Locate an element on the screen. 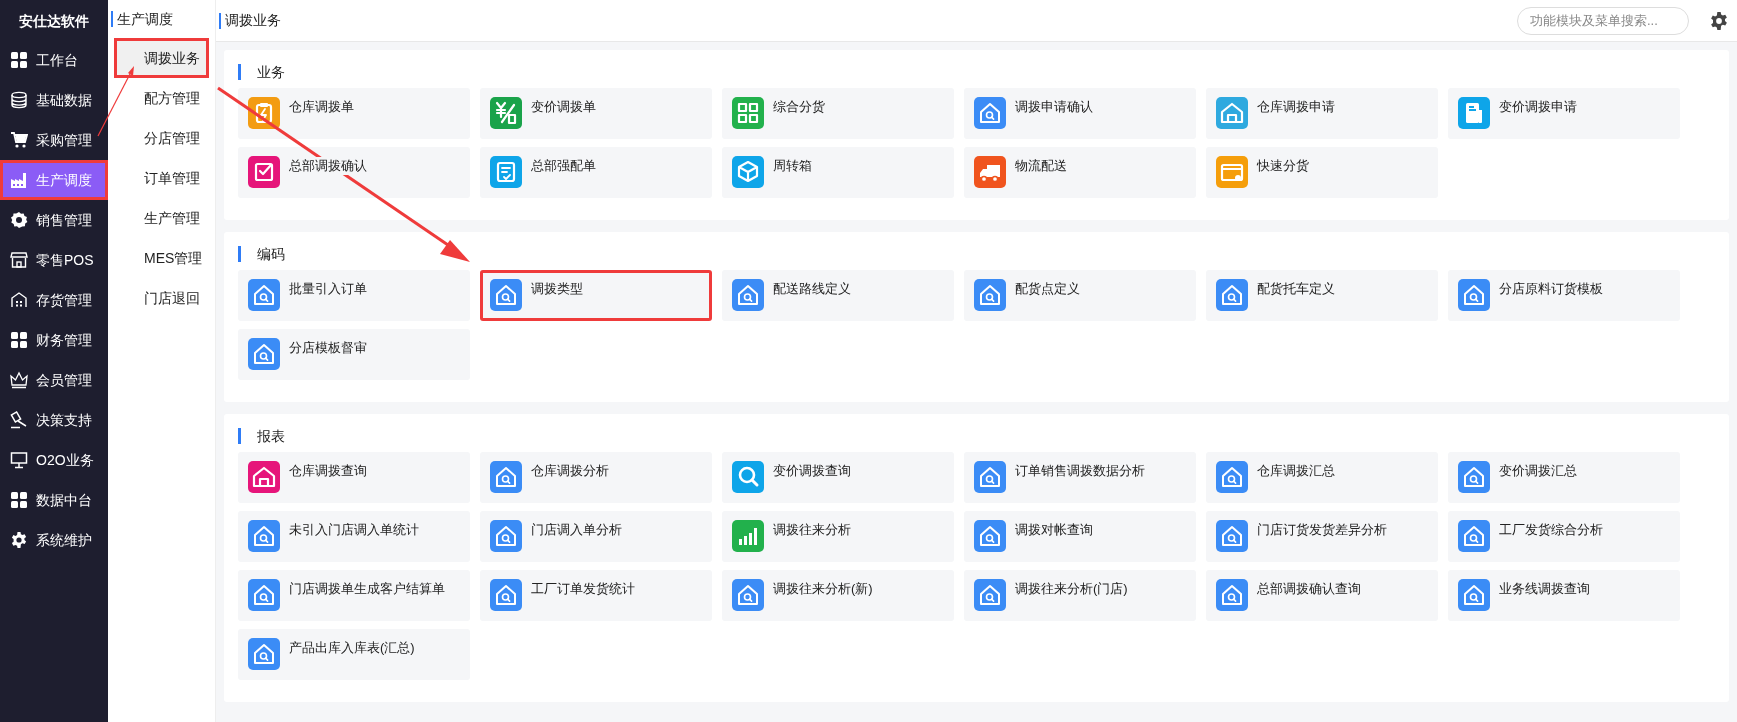 Image resolution: width=1737 pixels, height=722 pixels. module-tile: 物流配送 is located at coordinates (1080, 172).